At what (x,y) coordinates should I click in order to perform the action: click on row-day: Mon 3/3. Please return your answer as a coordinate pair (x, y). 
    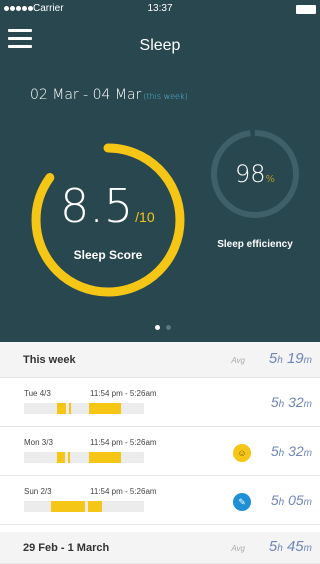
    Looking at the image, I should click on (38, 442).